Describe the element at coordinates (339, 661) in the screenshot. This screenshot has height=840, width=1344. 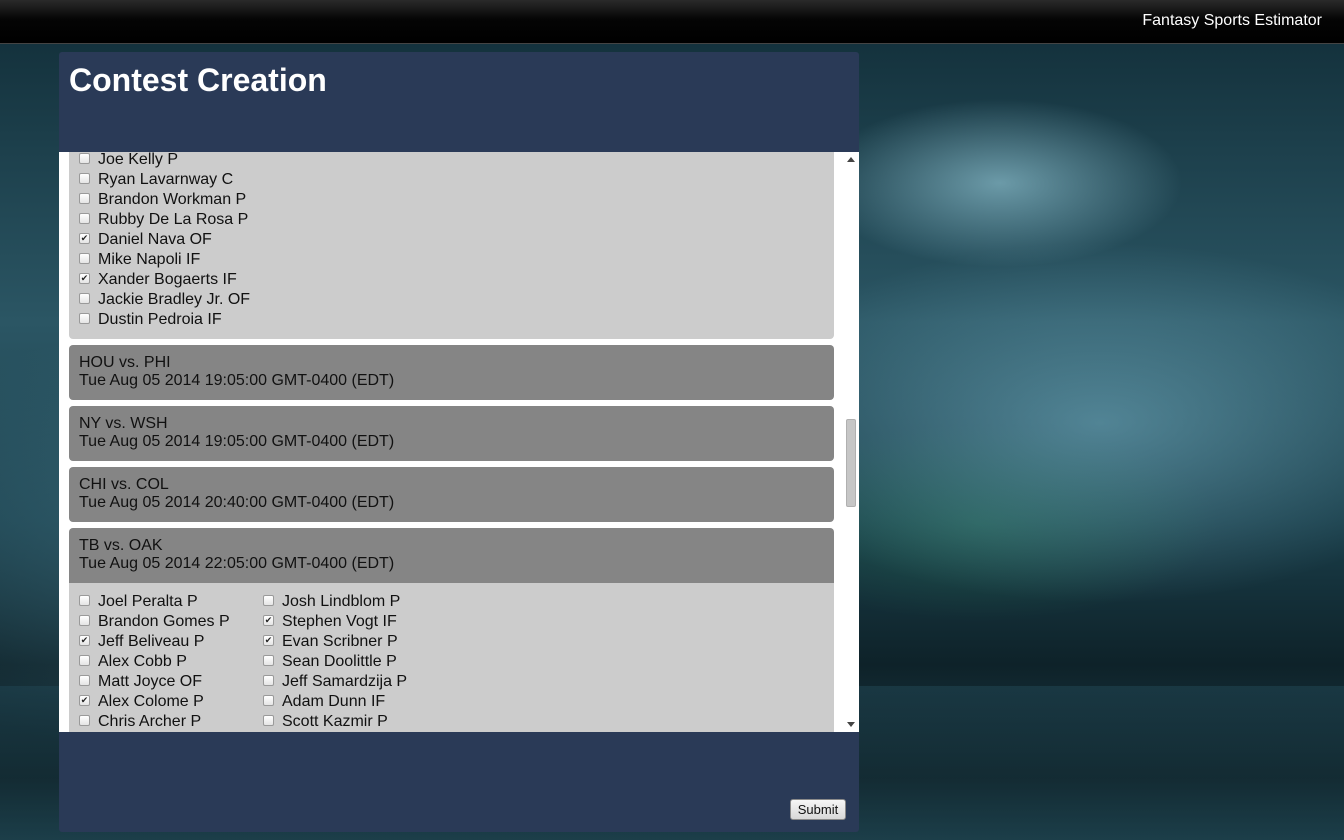
I see `player-label: Sean Doolittle P` at that location.